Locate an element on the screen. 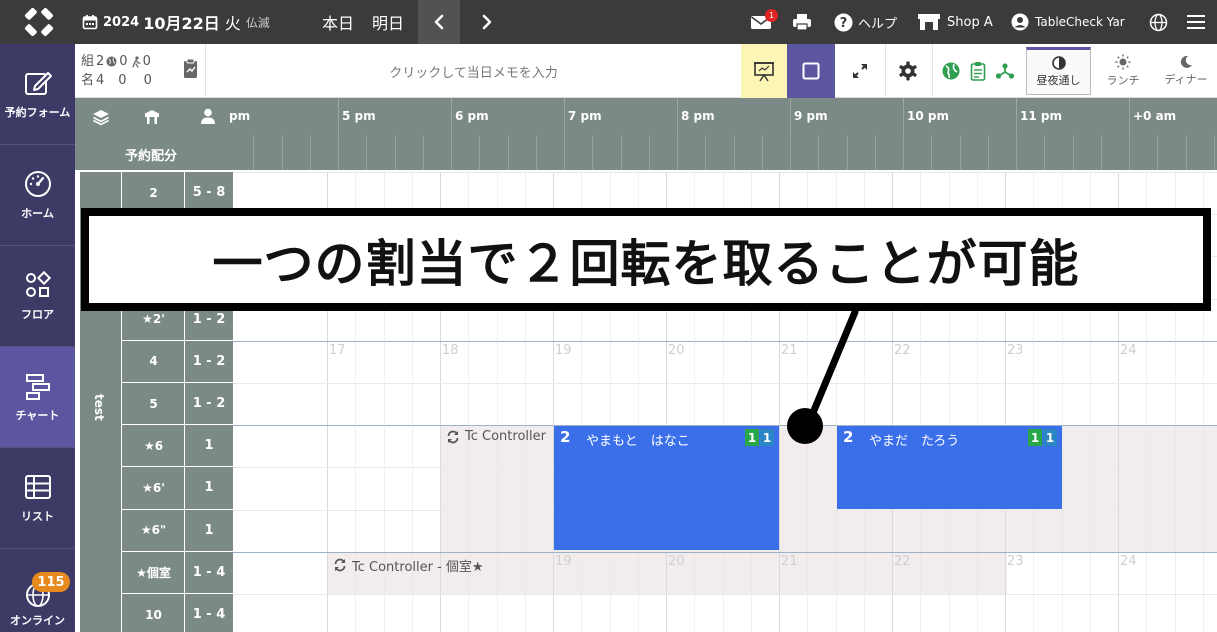  presentation-view-button is located at coordinates (764, 71).